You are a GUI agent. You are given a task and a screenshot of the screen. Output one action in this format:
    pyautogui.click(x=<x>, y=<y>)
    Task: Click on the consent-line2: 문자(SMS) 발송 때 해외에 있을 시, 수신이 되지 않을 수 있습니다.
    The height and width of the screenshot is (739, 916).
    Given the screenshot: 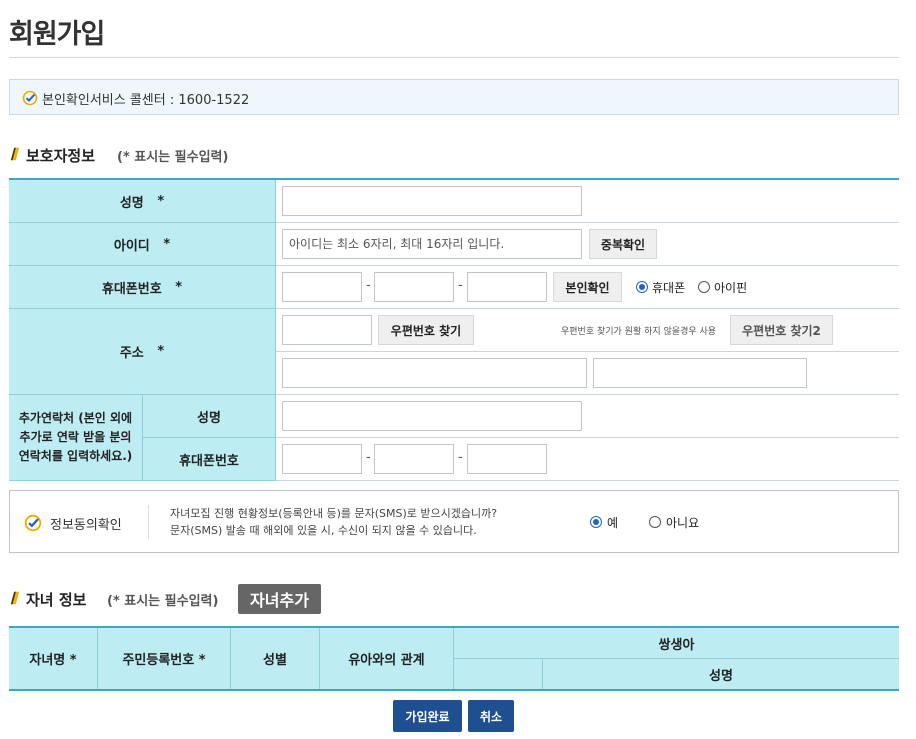 What is the action you would take?
    pyautogui.click(x=323, y=530)
    